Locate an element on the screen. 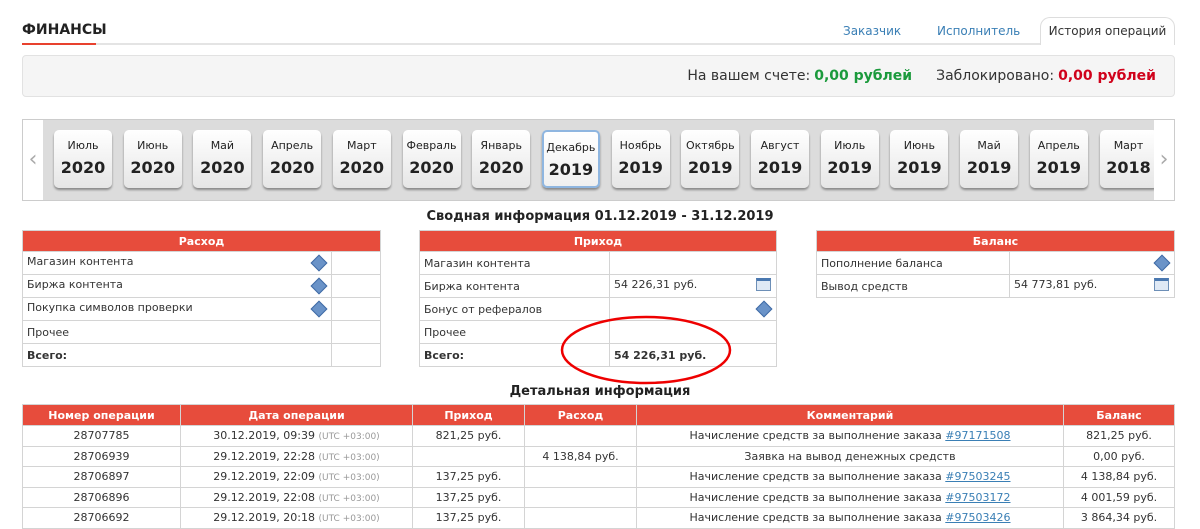  op-date: 29.12.2019, 22:08 (UTC +03:00) is located at coordinates (296, 497).